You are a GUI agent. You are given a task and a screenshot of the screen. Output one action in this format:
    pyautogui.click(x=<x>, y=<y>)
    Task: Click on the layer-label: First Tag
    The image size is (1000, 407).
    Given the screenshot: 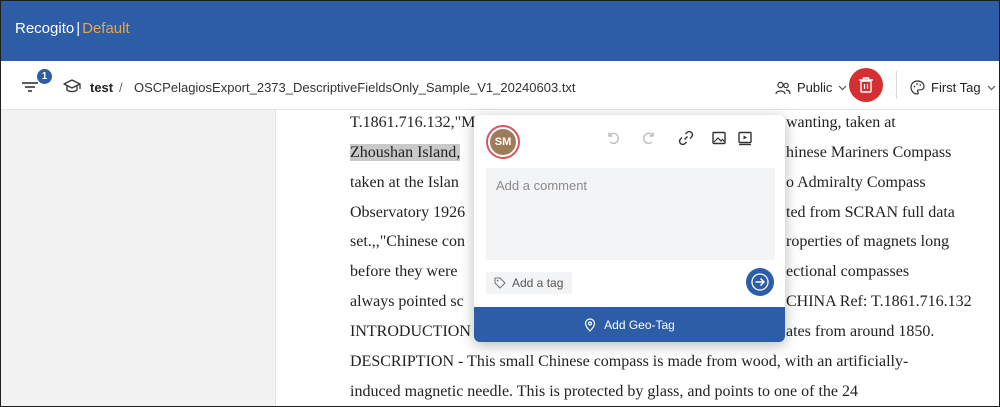 What is the action you would take?
    pyautogui.click(x=956, y=87)
    